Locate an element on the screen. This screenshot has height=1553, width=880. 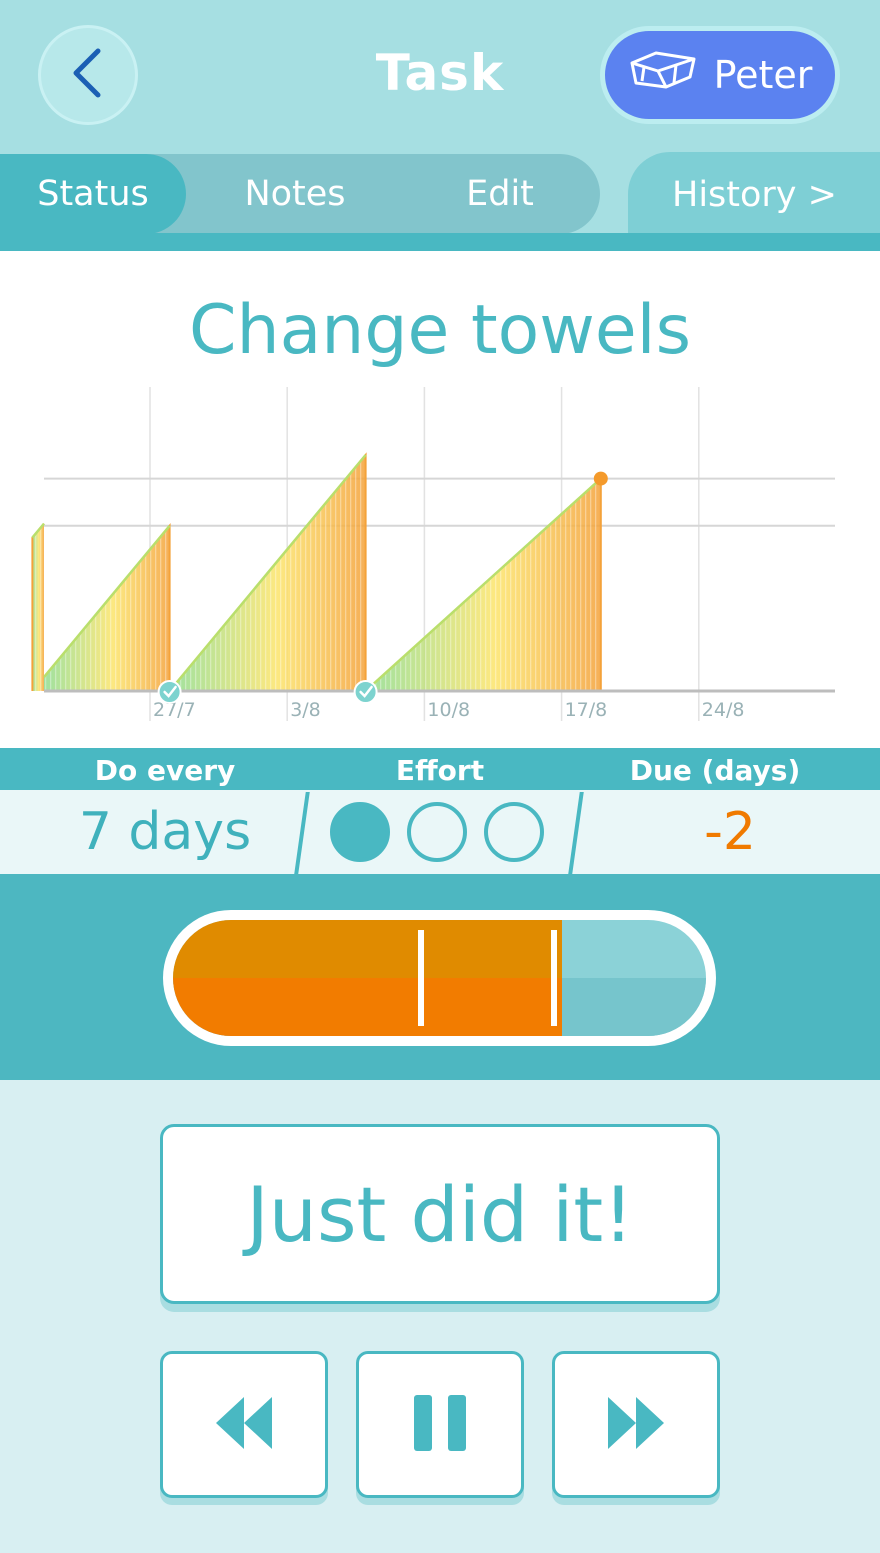
rewind-icon is located at coordinates (244, 1425).